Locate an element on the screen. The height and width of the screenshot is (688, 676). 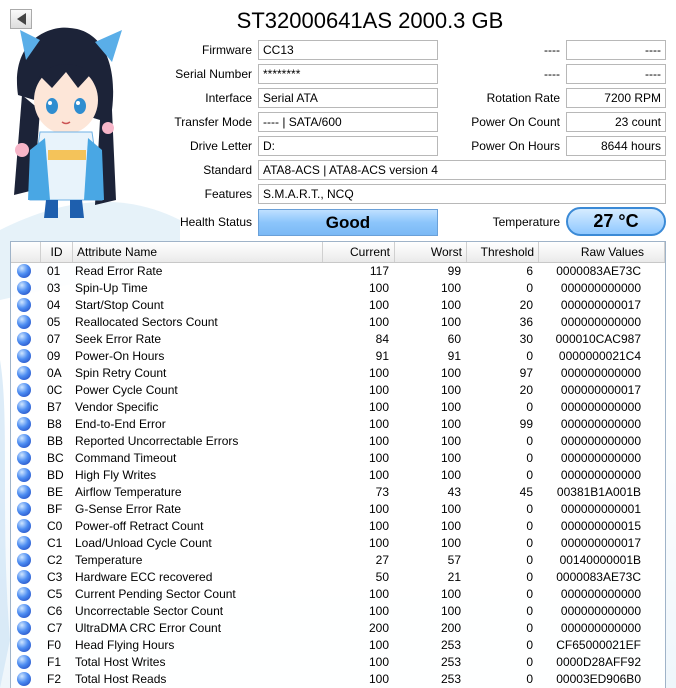
table-row: B7 Vendor Specific 100 100 0 000000000000 is located at coordinates (338, 407).